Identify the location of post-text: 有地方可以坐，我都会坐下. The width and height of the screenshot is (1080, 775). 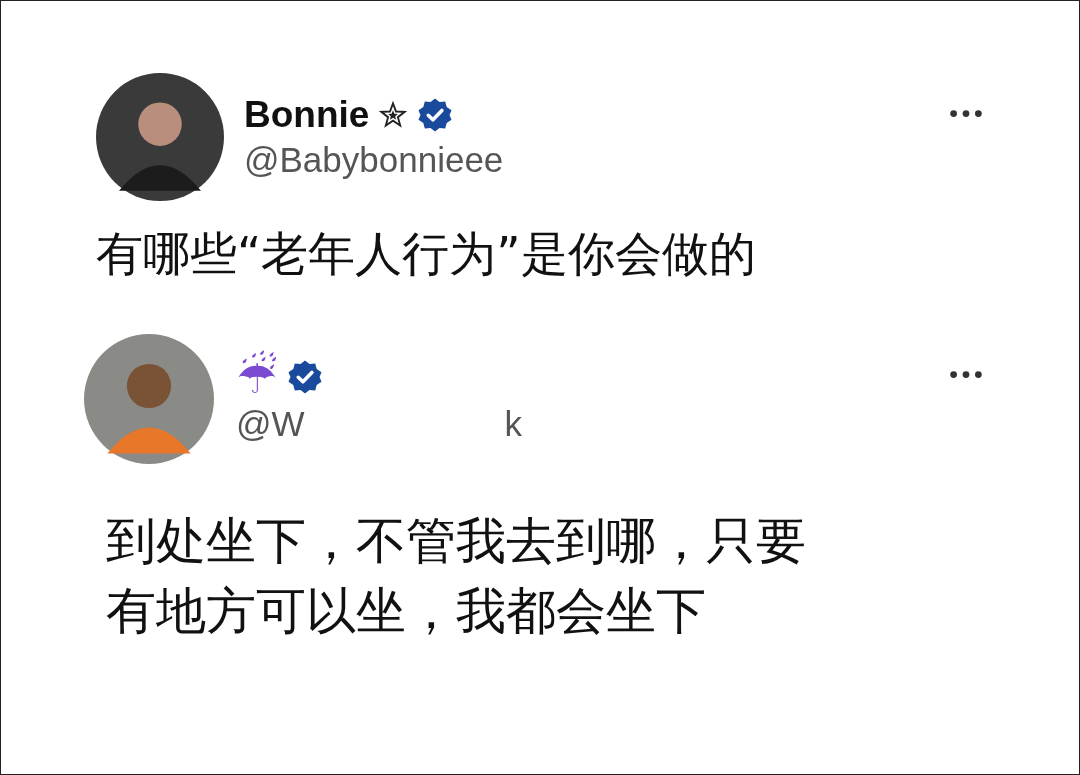
(406, 611).